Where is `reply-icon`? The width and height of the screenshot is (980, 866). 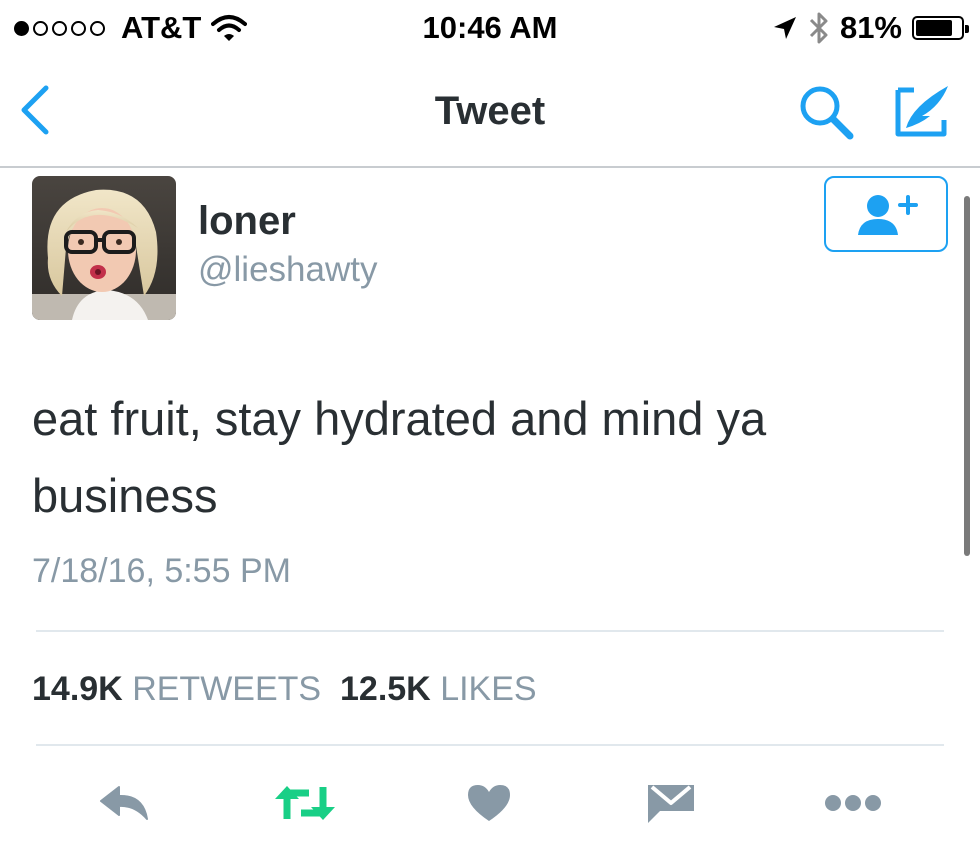
reply-icon is located at coordinates (124, 803).